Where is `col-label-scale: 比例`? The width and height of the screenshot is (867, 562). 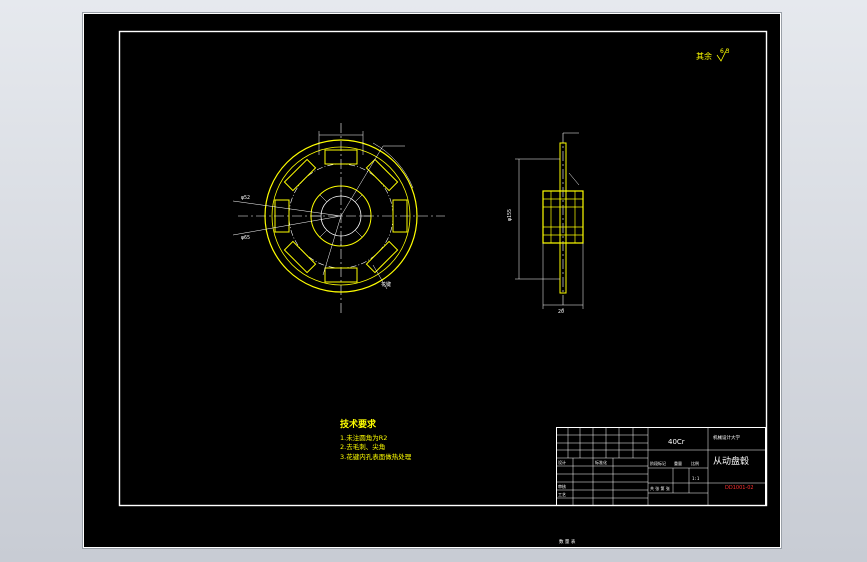 col-label-scale: 比例 is located at coordinates (695, 463).